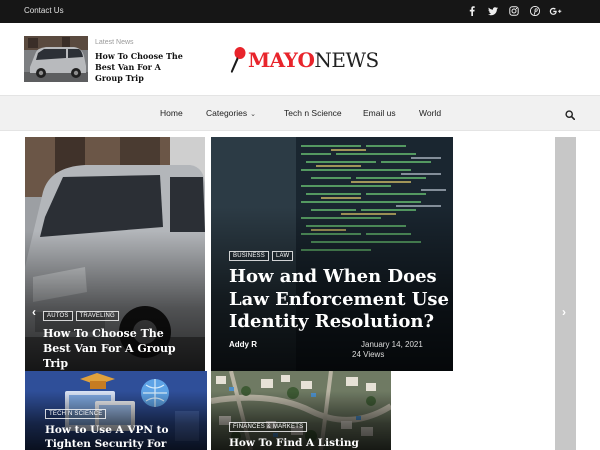 The height and width of the screenshot is (450, 600). I want to click on logo-suffix-text: NEWS, so click(346, 60).